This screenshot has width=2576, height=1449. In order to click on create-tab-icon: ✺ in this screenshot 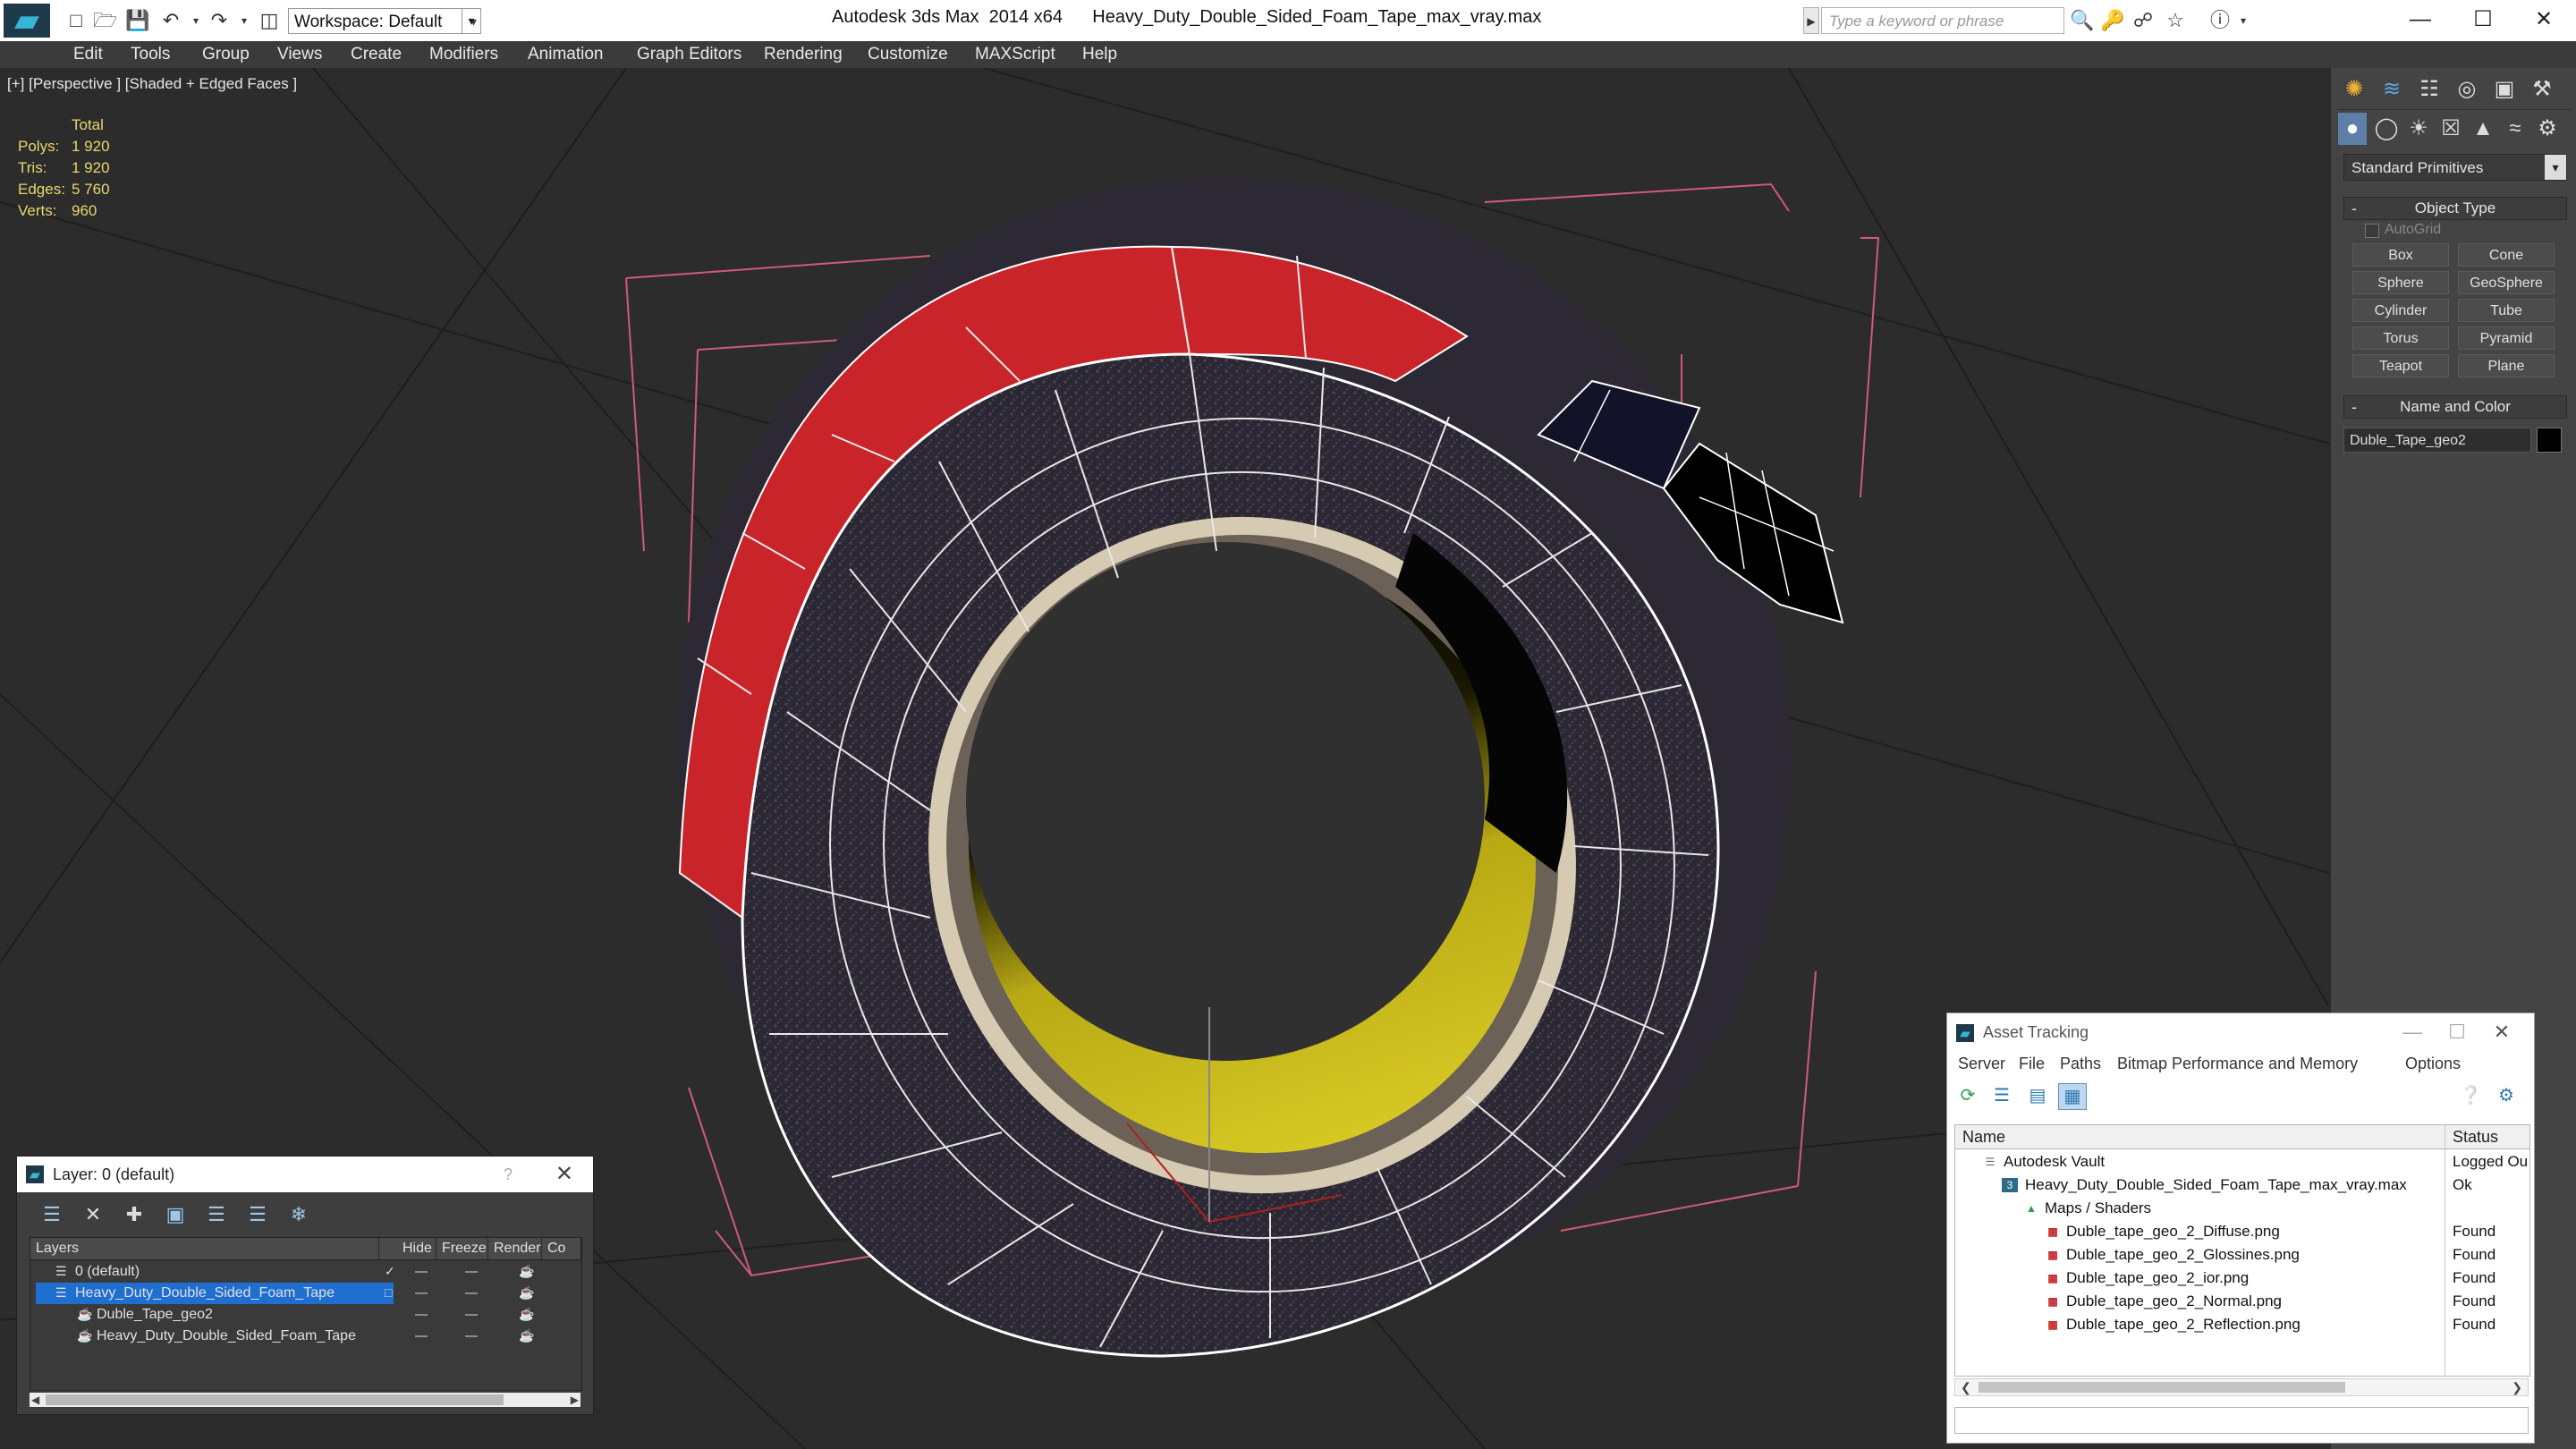, I will do `click(2354, 89)`.